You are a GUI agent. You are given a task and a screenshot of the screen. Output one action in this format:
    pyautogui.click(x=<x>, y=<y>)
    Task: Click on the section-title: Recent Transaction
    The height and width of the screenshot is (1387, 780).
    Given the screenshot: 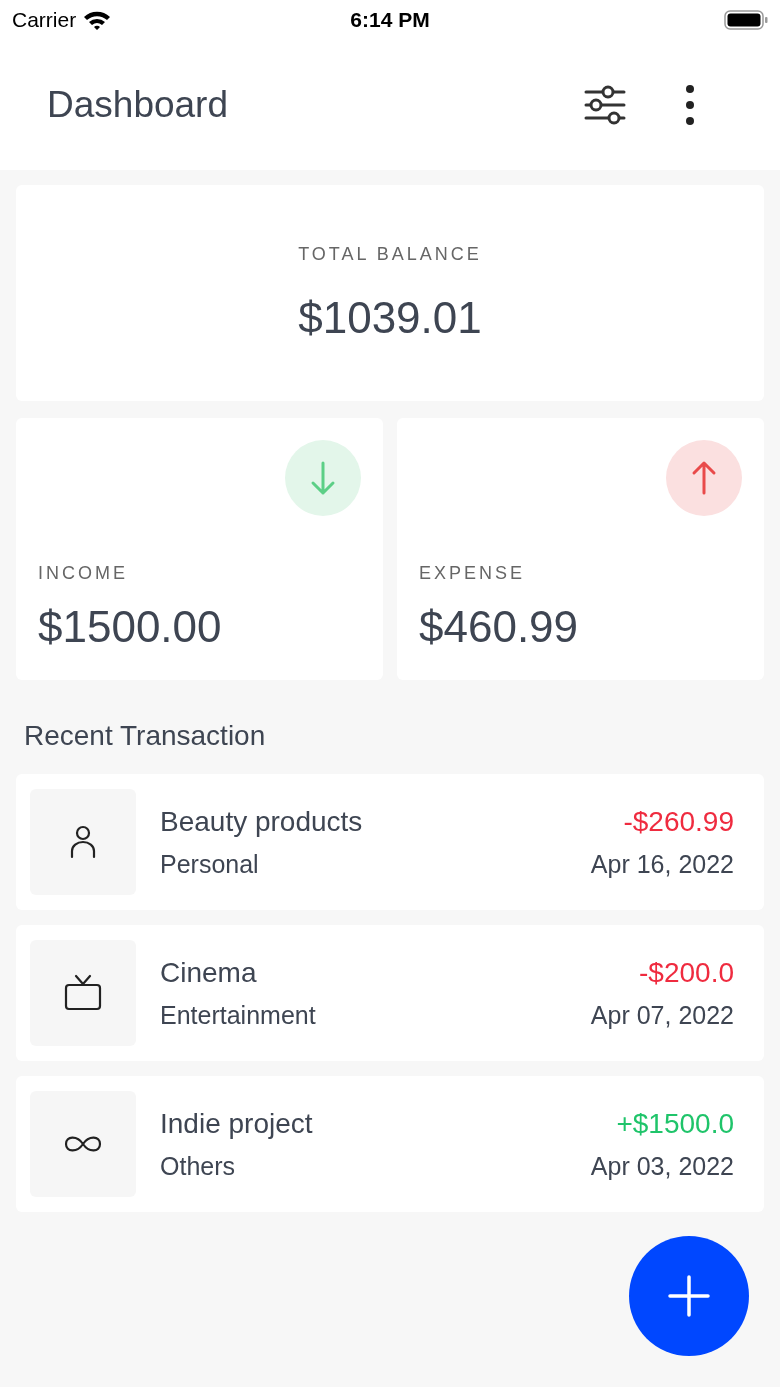 What is the action you would take?
    pyautogui.click(x=145, y=736)
    